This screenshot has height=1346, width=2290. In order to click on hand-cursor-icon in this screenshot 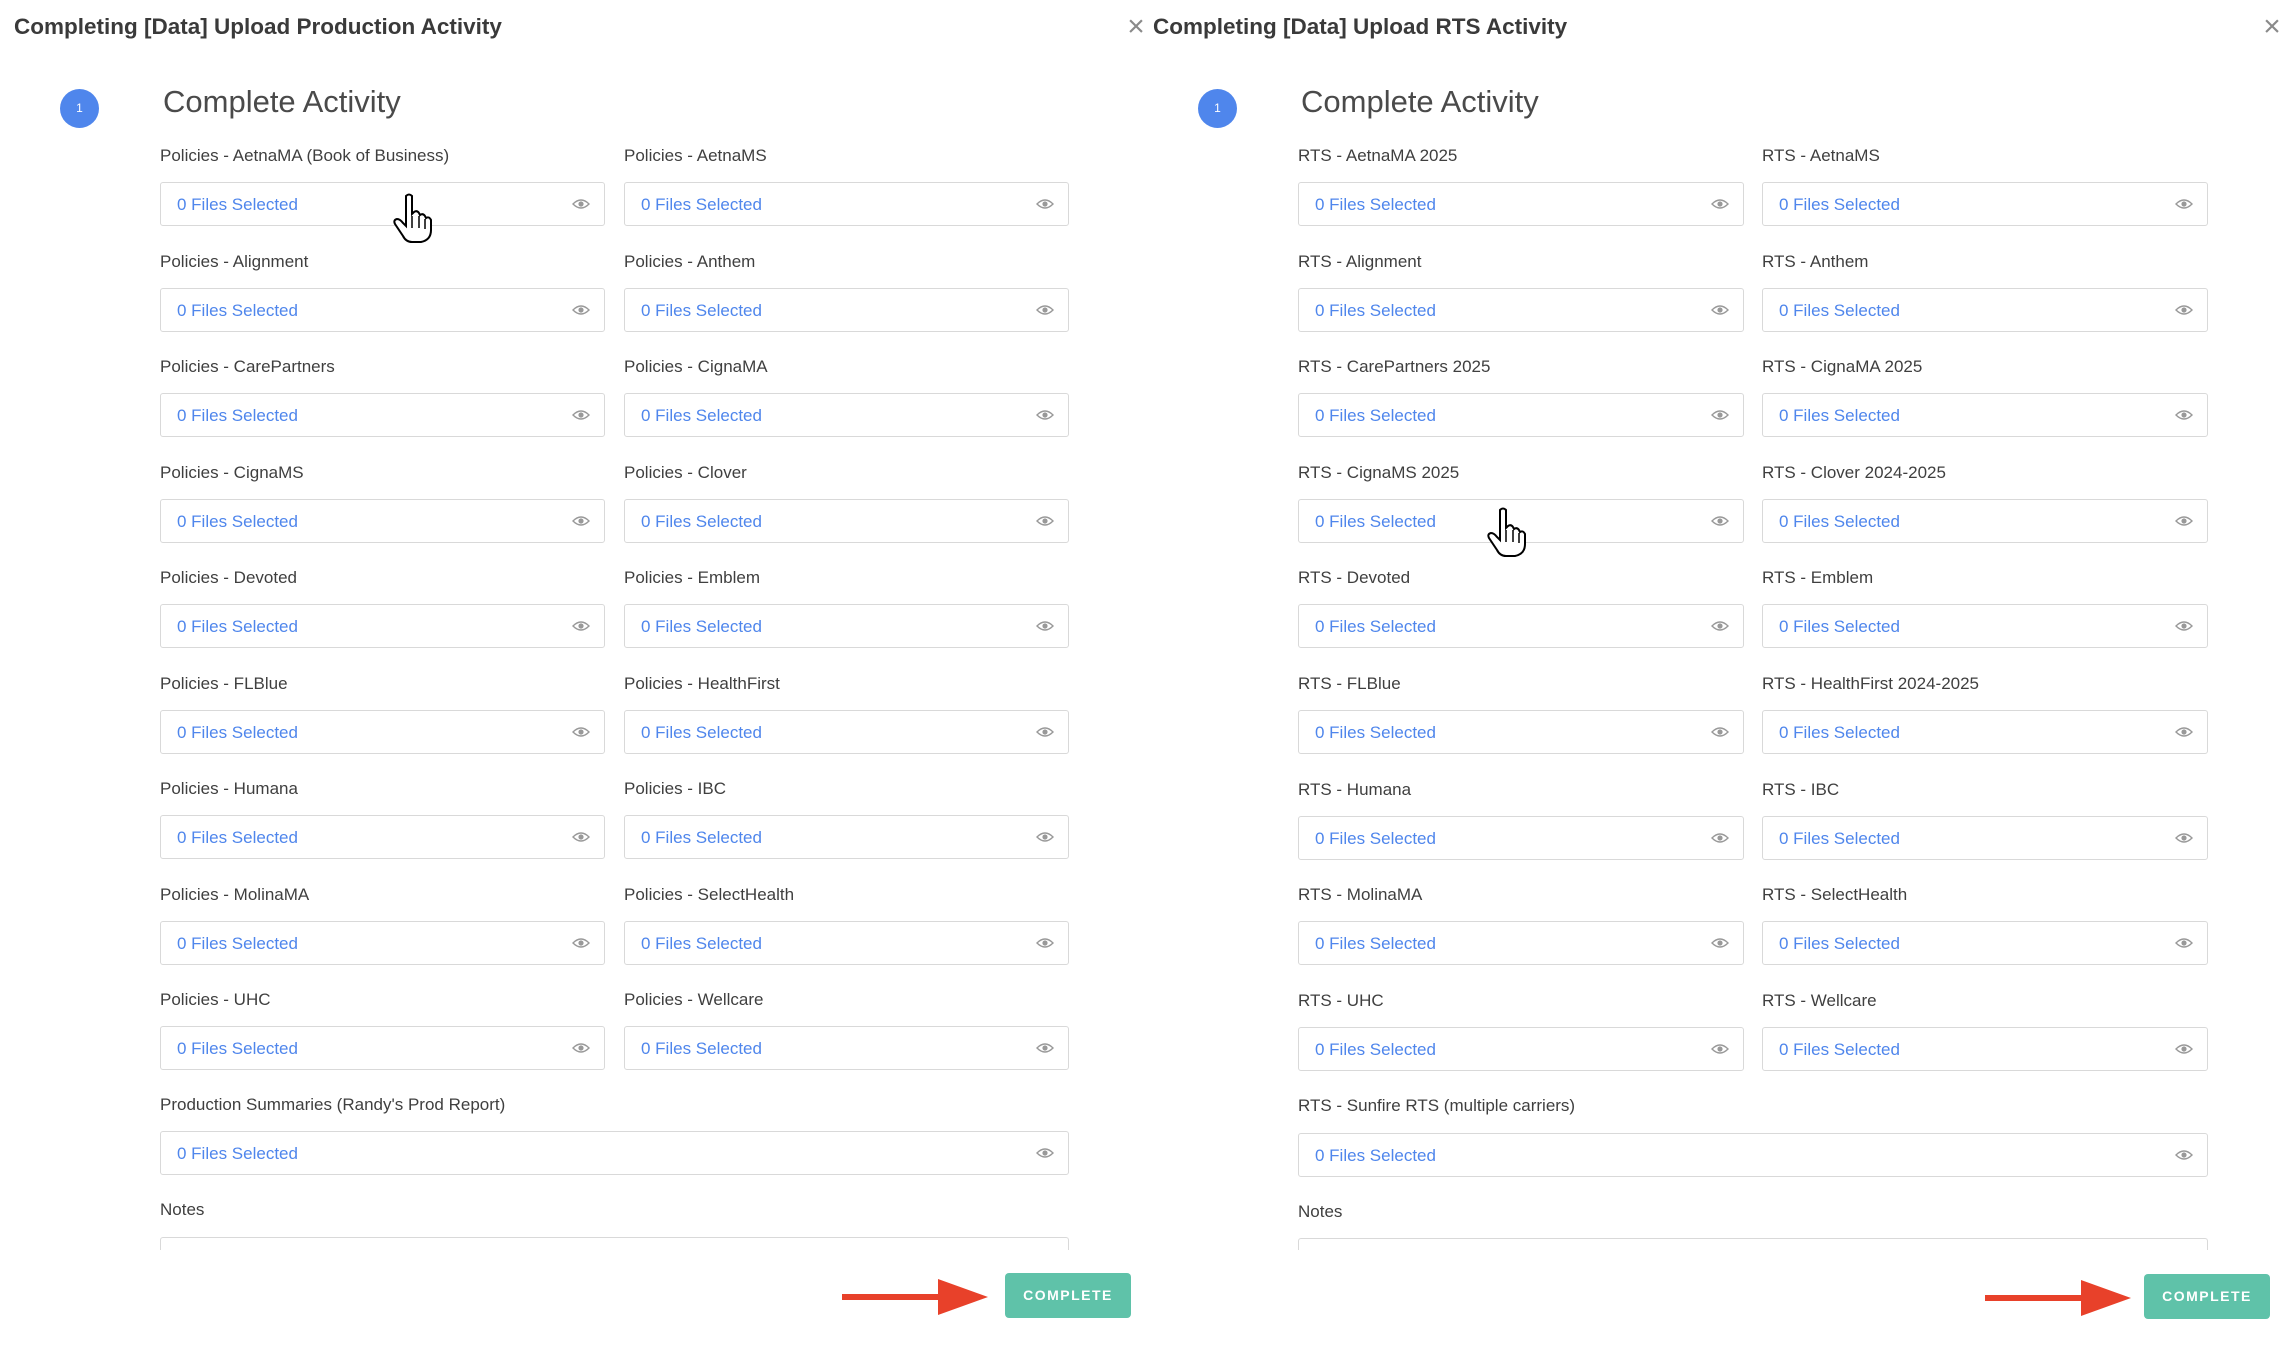, I will do `click(1506, 532)`.